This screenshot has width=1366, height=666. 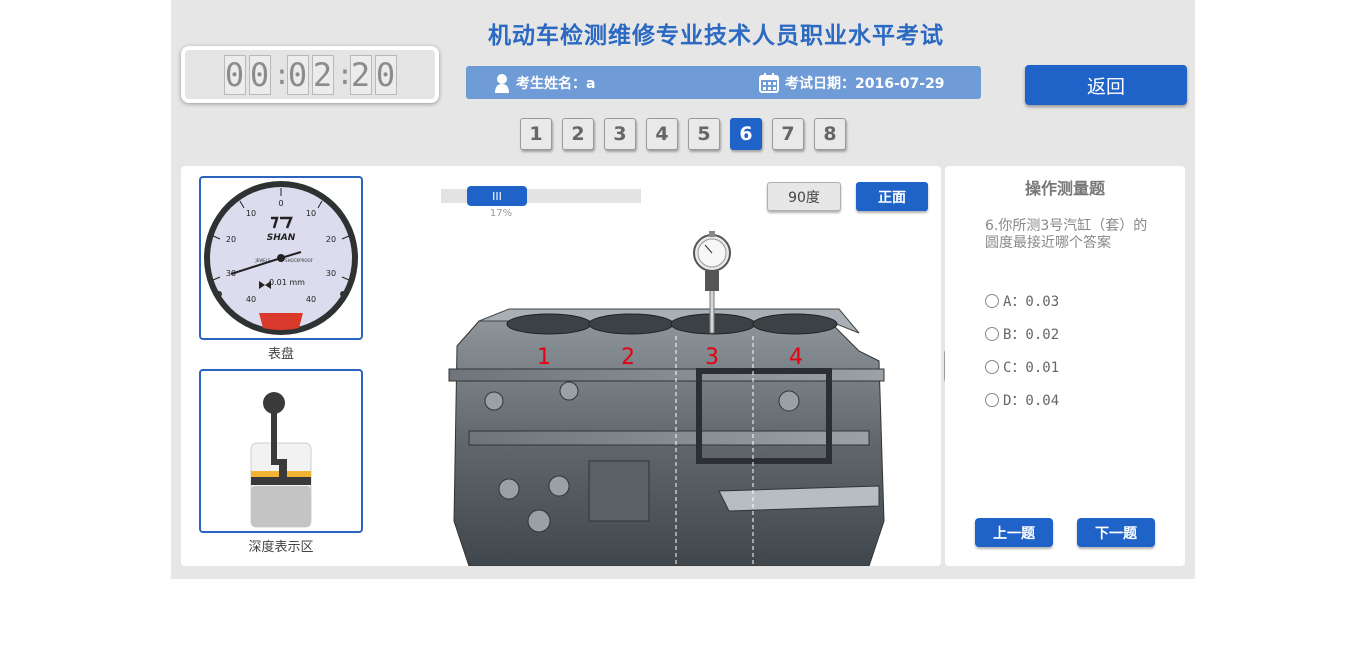 I want to click on dial-scale-label: 0, so click(x=280, y=203).